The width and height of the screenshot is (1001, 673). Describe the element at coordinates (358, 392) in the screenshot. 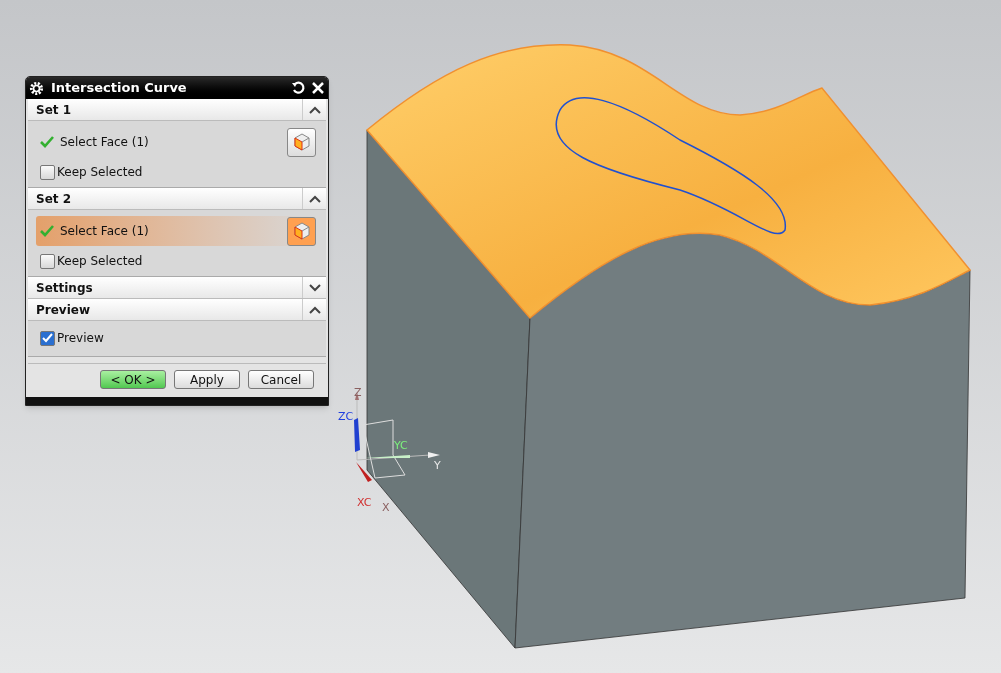

I see `axis-label: Z` at that location.